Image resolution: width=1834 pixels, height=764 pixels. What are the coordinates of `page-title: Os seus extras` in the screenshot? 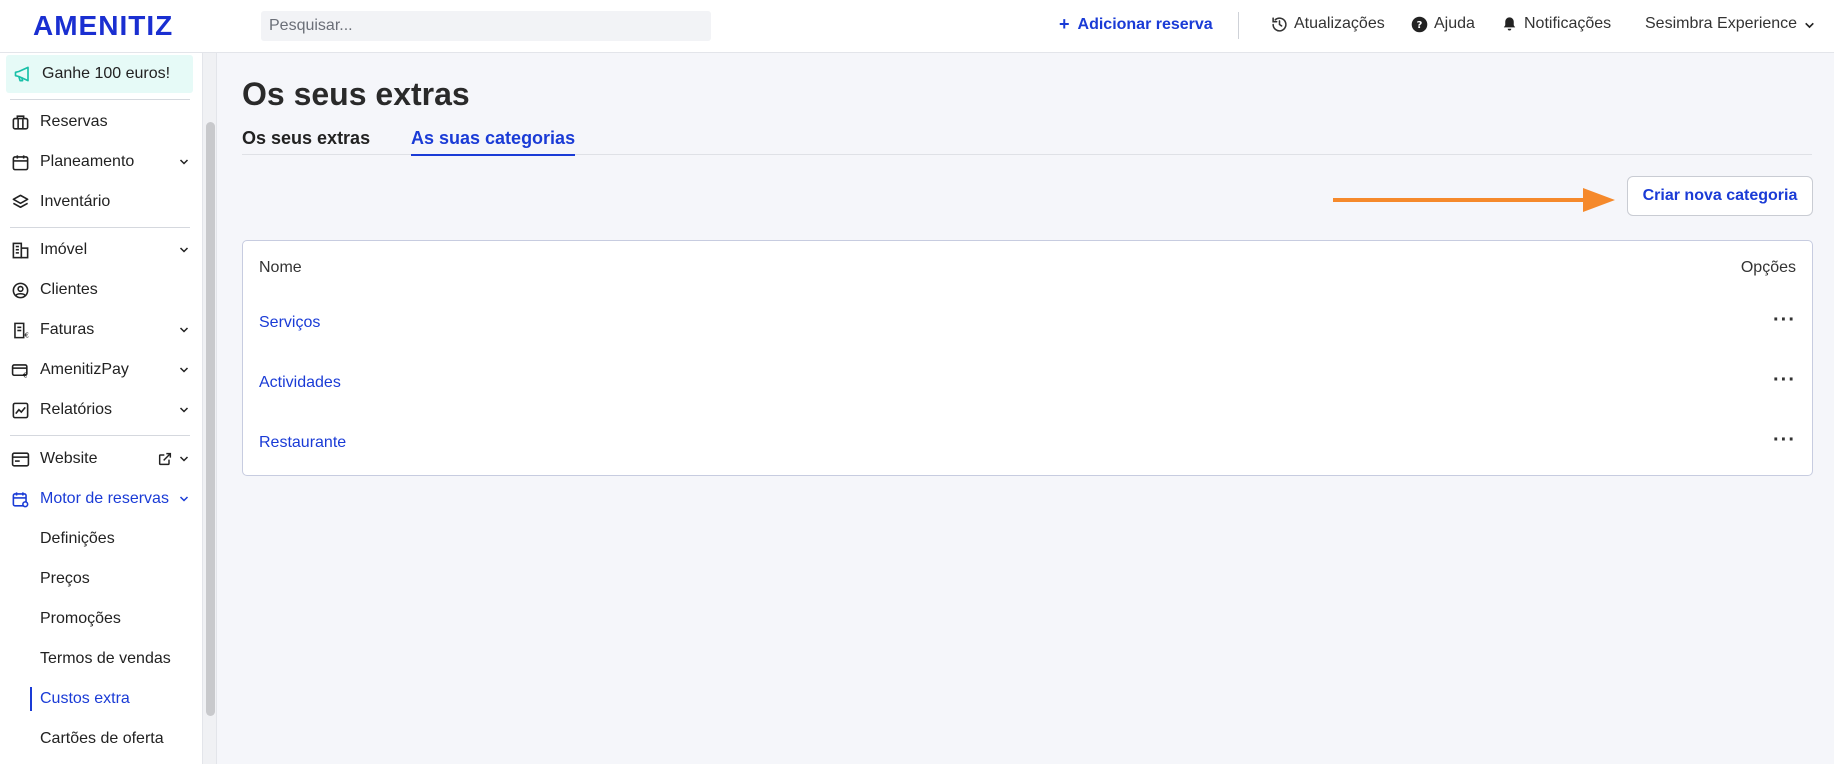 It's located at (356, 94).